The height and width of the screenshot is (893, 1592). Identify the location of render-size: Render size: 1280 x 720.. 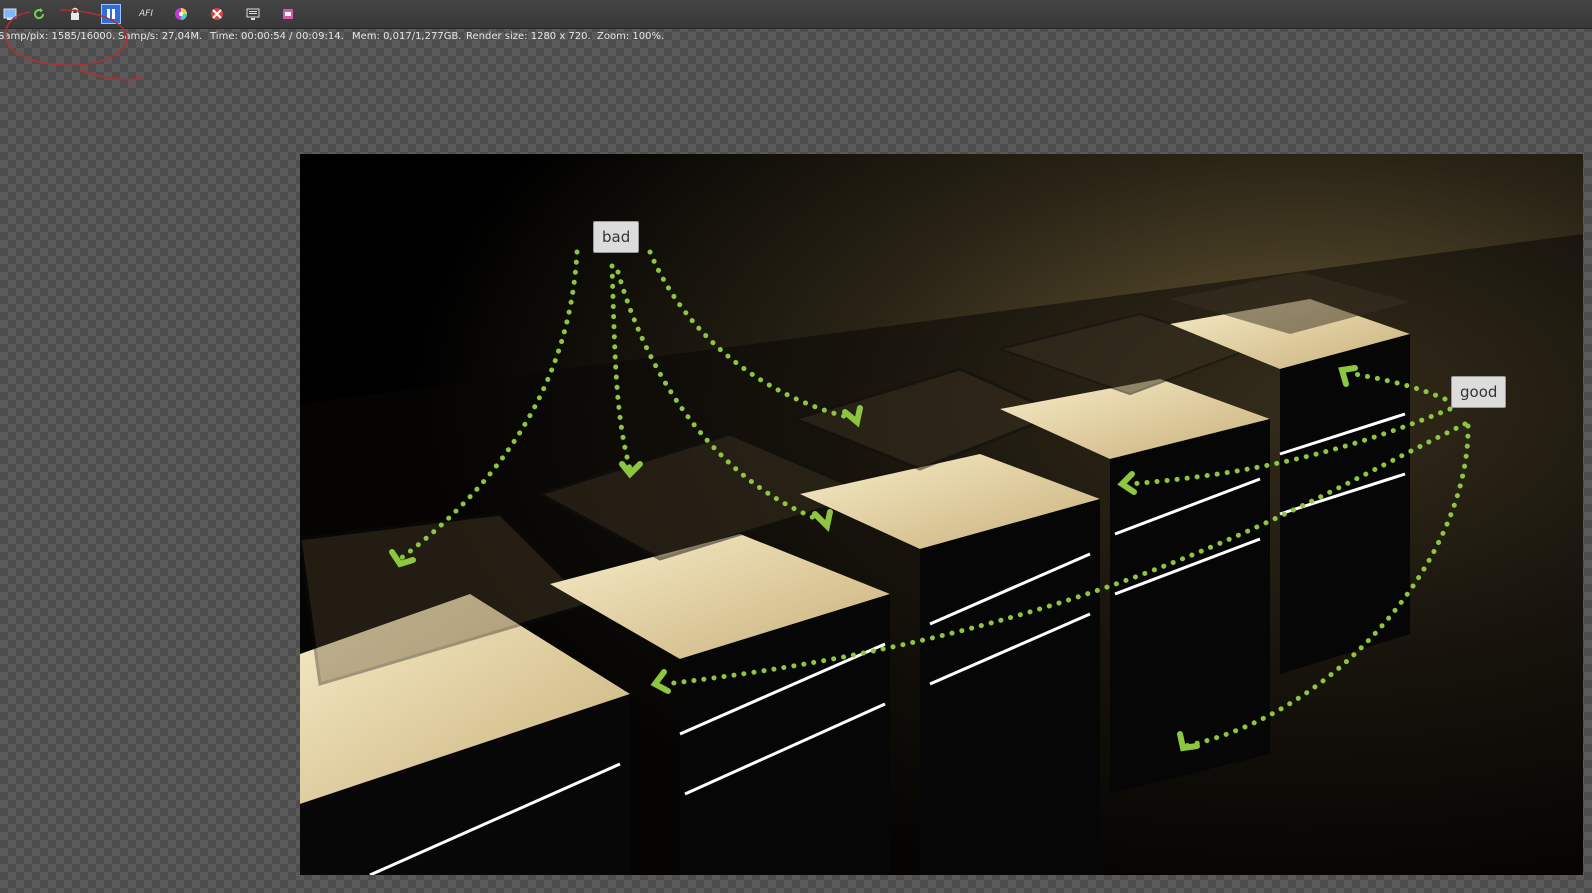
(528, 36).